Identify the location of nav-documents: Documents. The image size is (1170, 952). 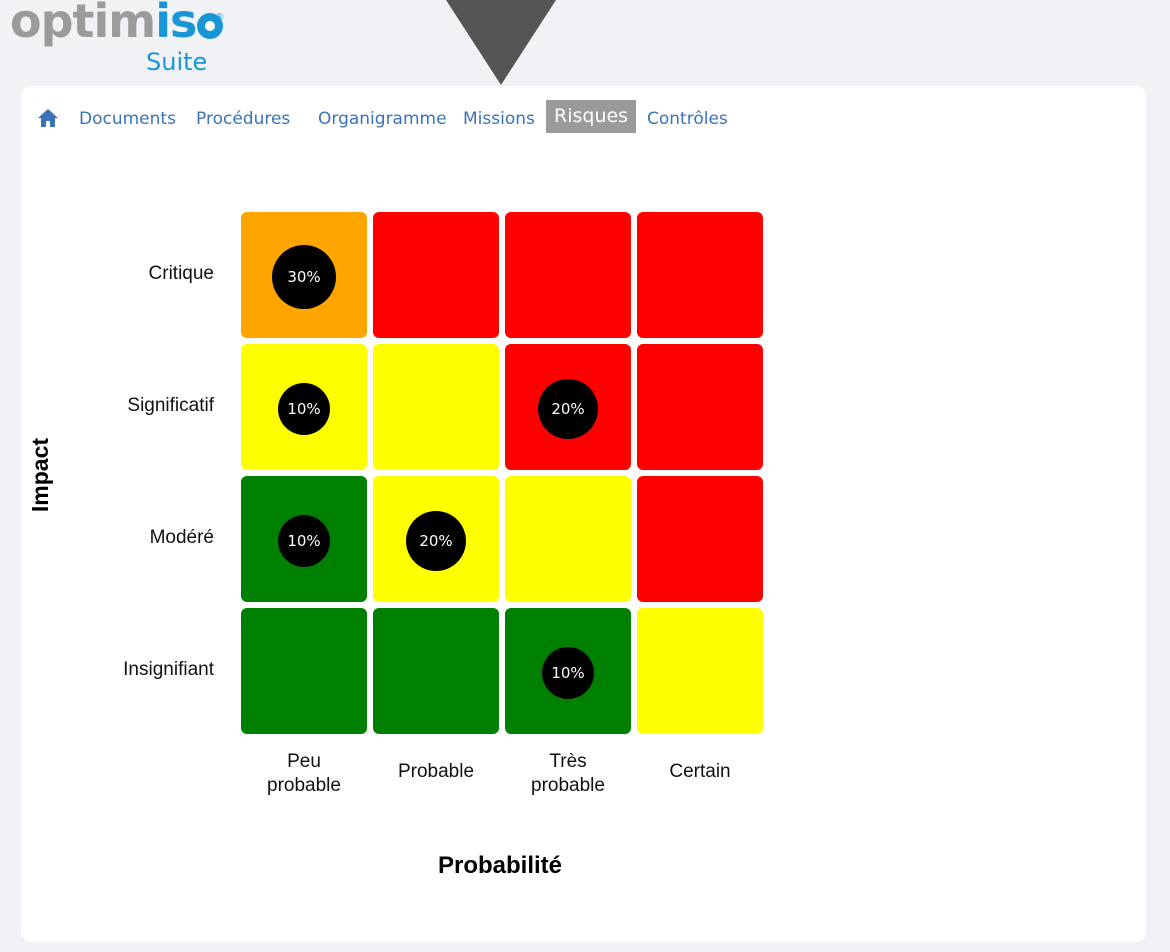
(127, 119).